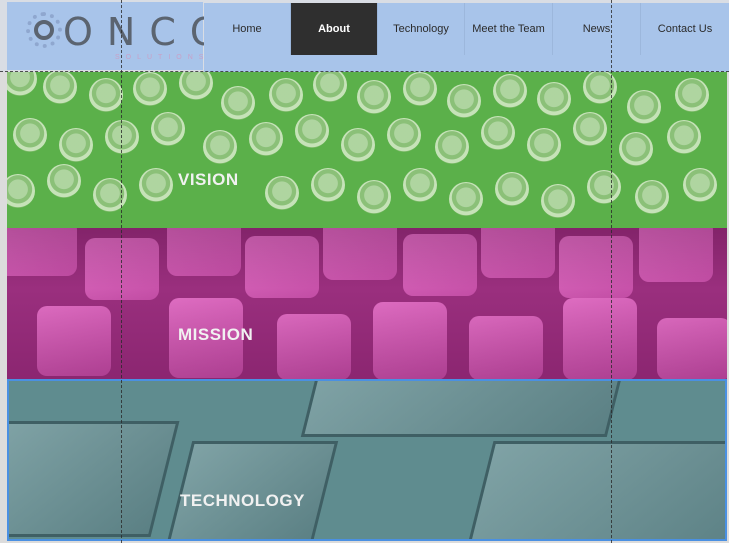 This screenshot has height=543, width=729. Describe the element at coordinates (208, 179) in the screenshot. I see `vision-title: VISION` at that location.